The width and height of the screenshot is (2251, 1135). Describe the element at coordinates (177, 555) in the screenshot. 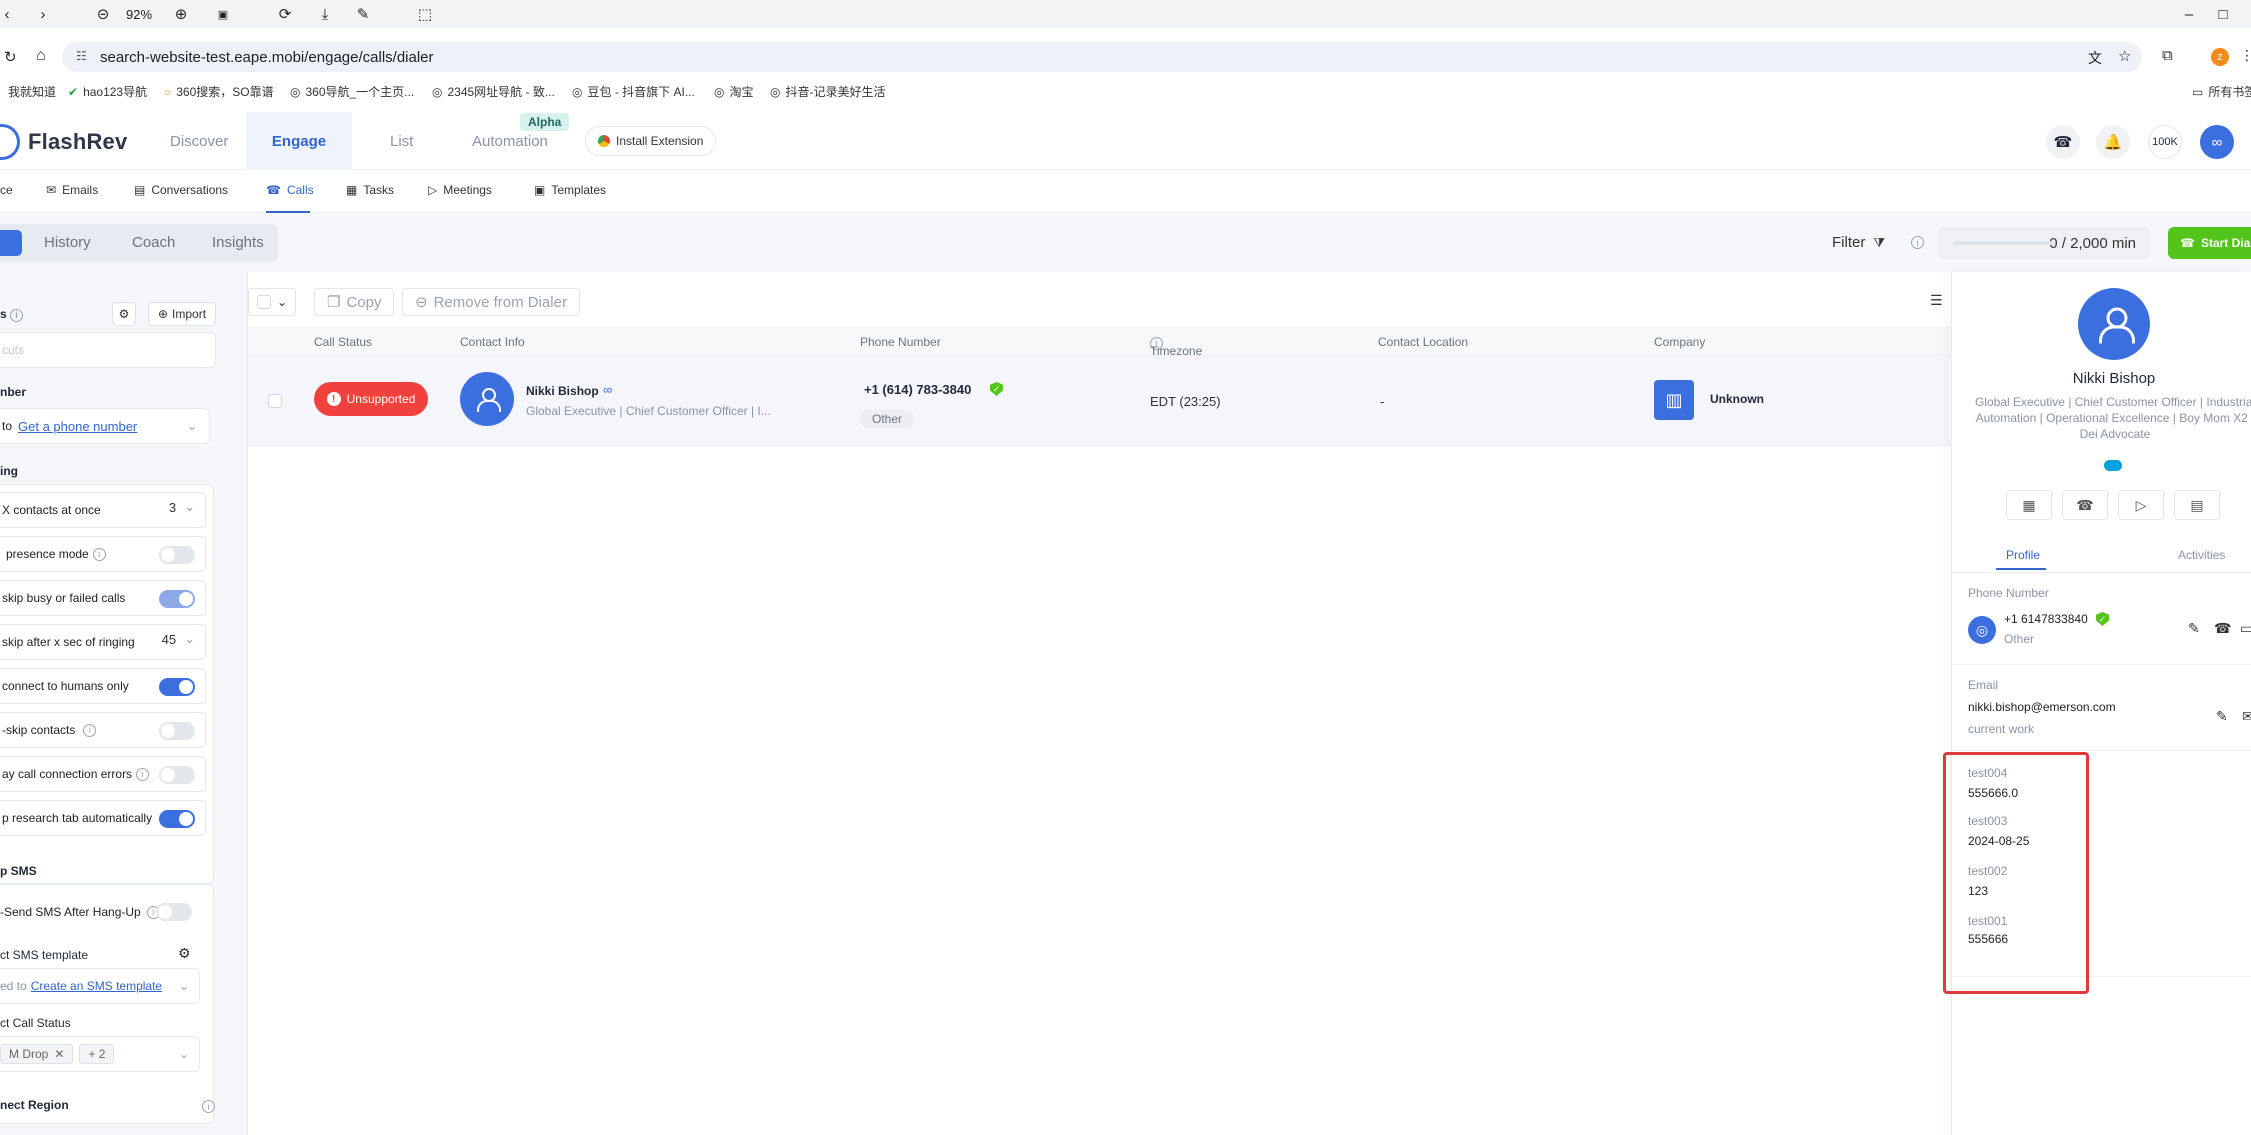

I see `presence-mode-toggle` at that location.